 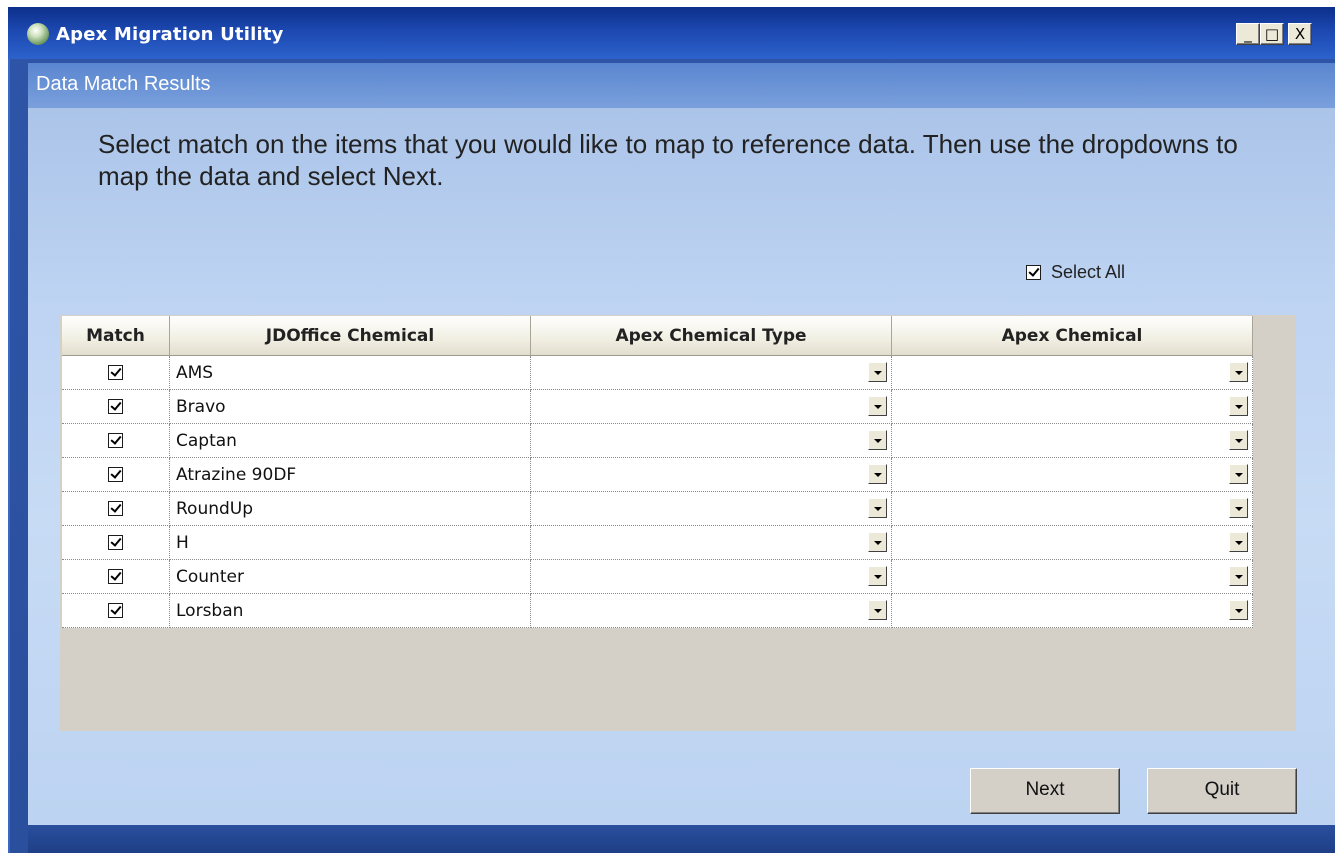 I want to click on table-row: Bravo, so click(x=657, y=407).